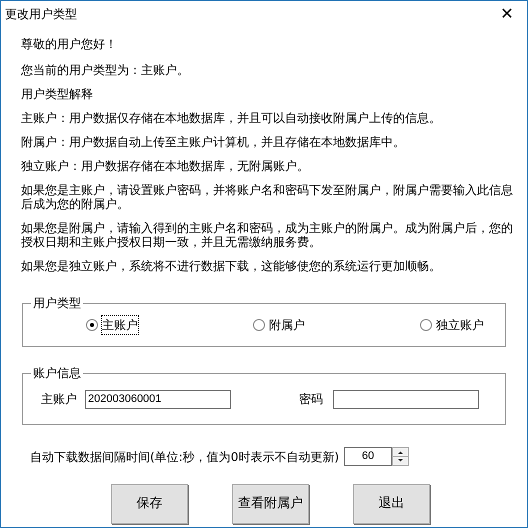 The height and width of the screenshot is (528, 528). Describe the element at coordinates (401, 456) in the screenshot. I see `spin-buttons` at that location.